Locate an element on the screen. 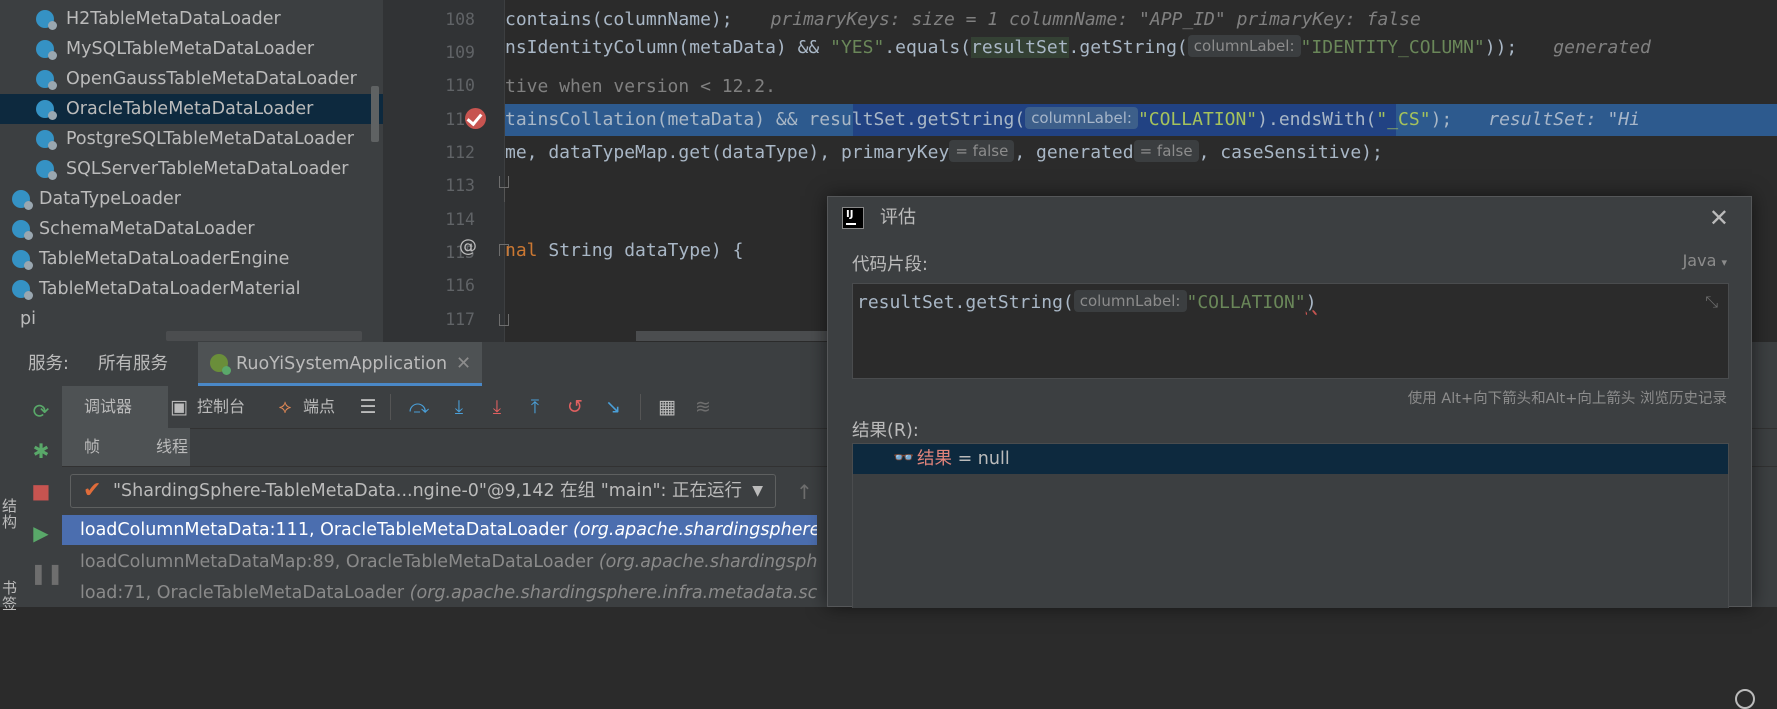 This screenshot has width=1777, height=709. tree-scrollbar-vertical is located at coordinates (375, 114).